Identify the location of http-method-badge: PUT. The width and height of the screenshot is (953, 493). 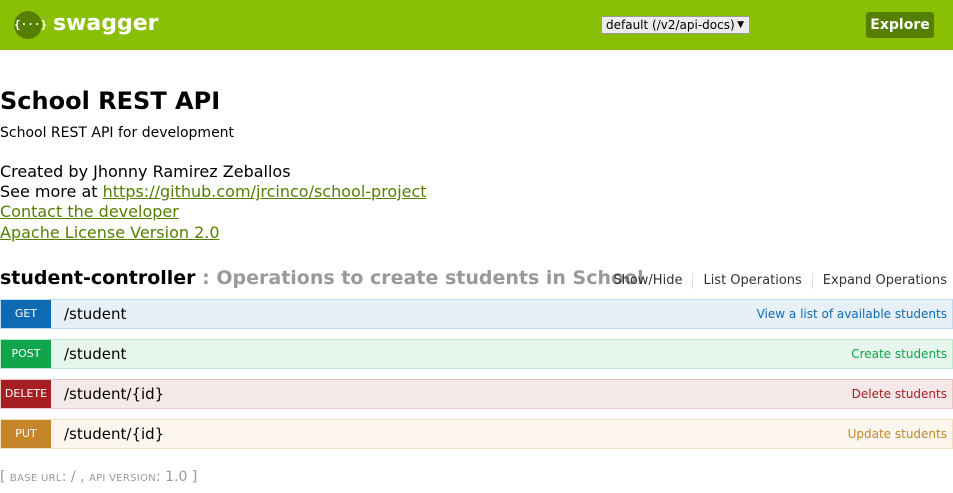
(26, 434).